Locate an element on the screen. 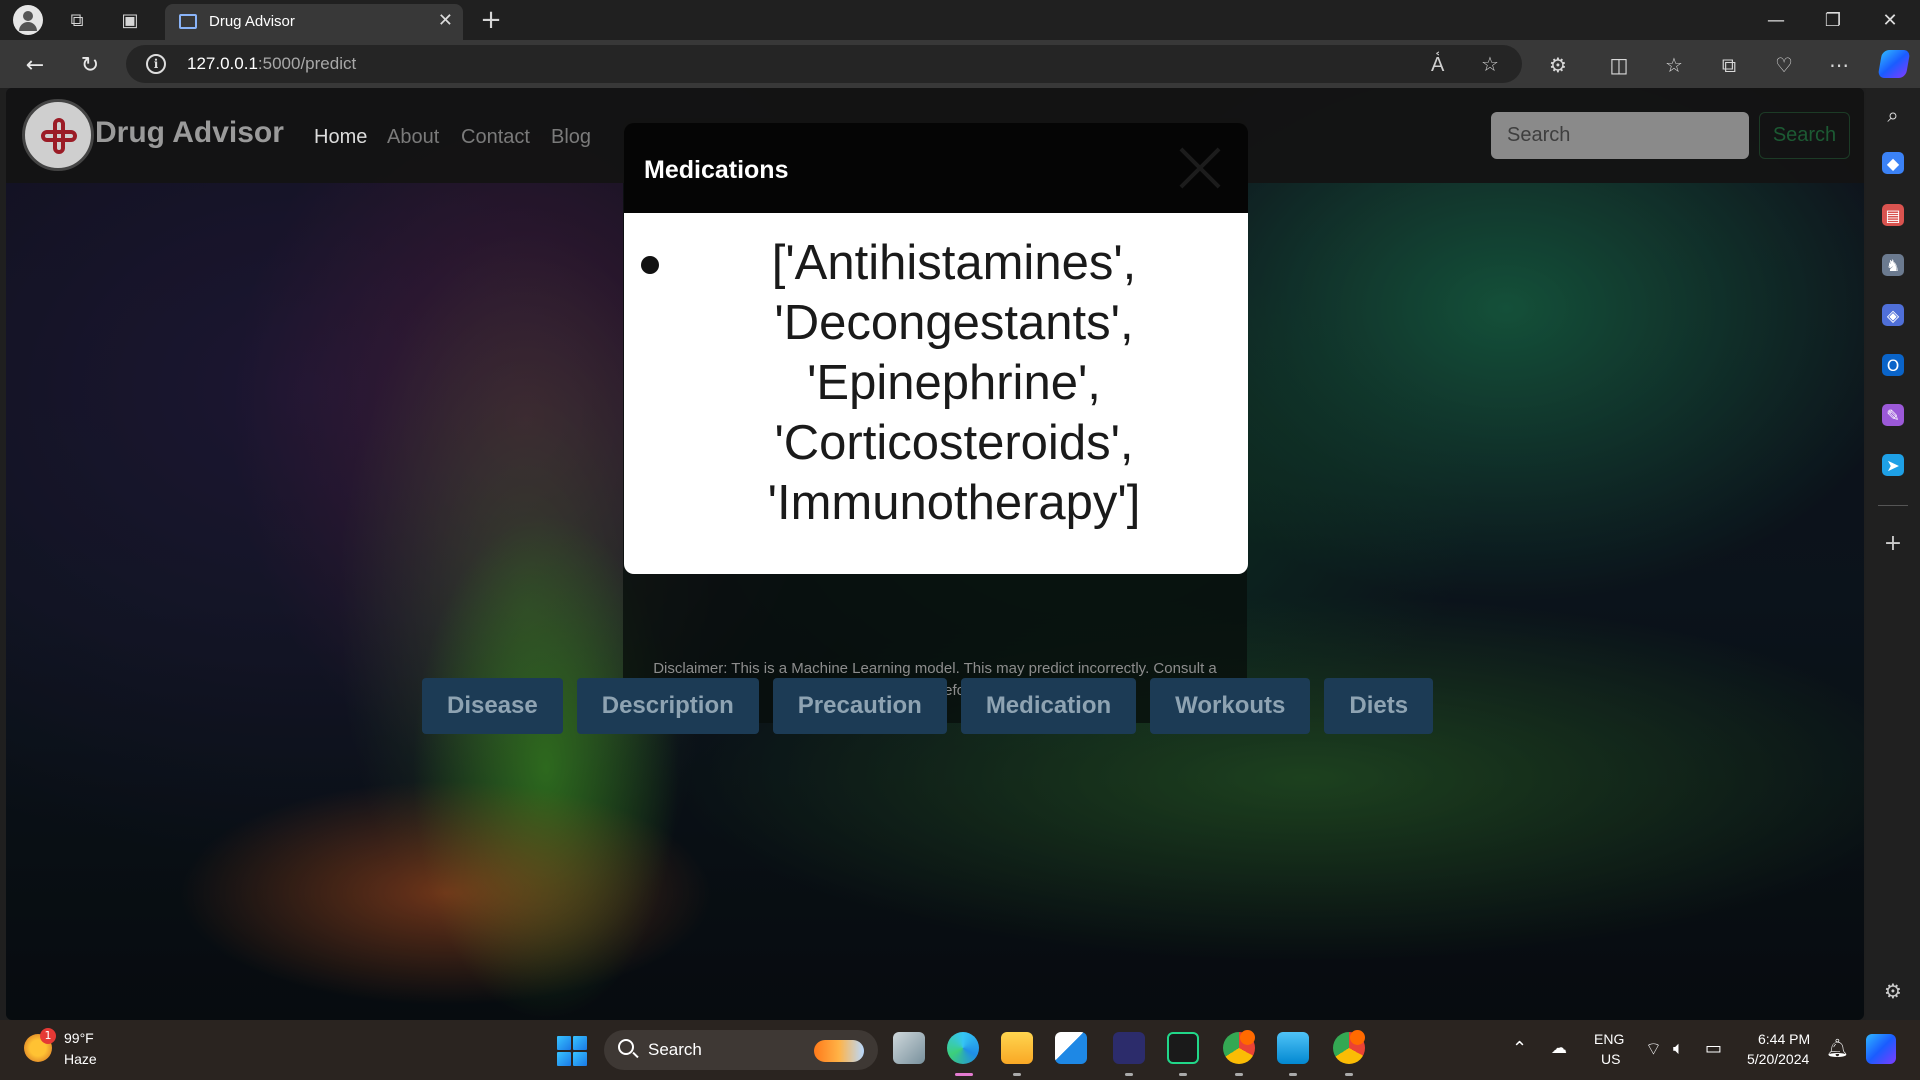  url-text: 127.0.0.1:5000/predict is located at coordinates (271, 64).